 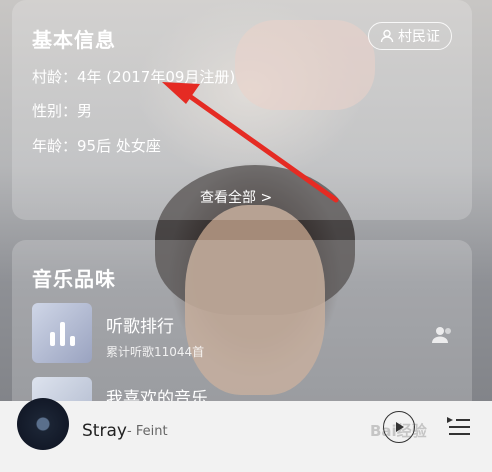 What do you see at coordinates (419, 37) in the screenshot?
I see `villager-id-label: 村民证` at bounding box center [419, 37].